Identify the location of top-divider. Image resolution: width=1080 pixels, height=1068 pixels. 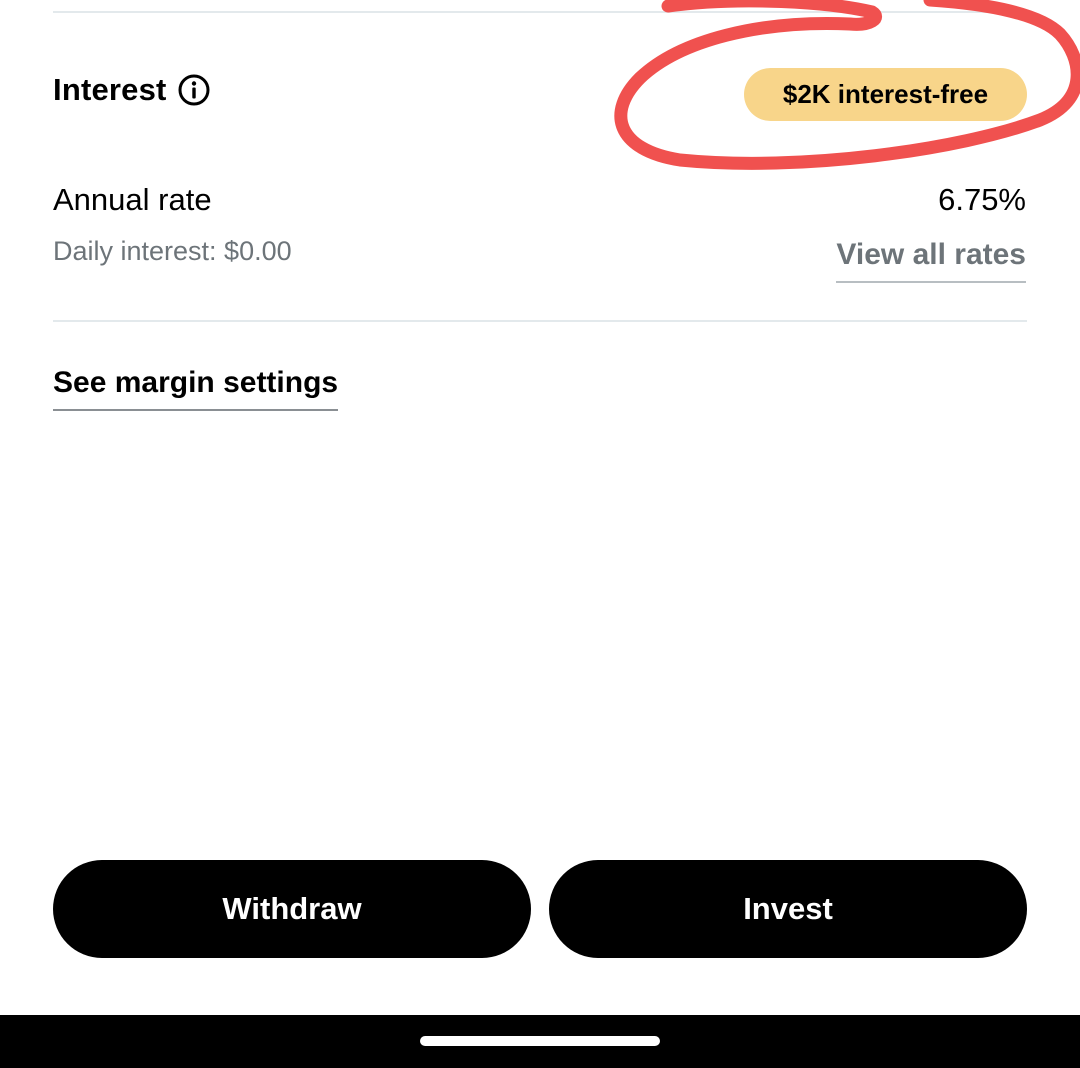
(540, 12).